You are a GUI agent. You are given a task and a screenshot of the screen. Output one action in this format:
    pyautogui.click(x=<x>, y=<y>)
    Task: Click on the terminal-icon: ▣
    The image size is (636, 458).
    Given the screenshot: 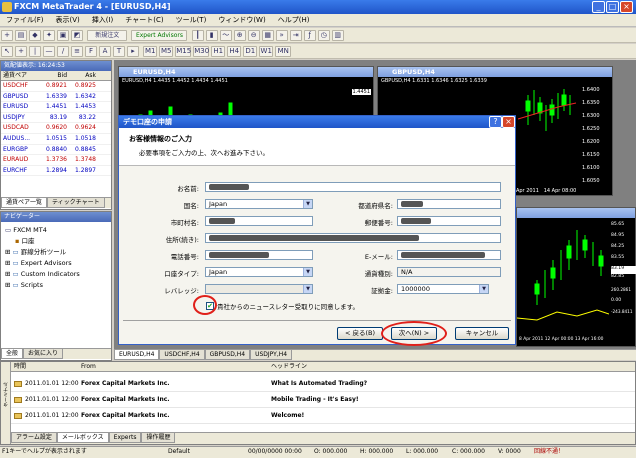 What is the action you would take?
    pyautogui.click(x=63, y=35)
    